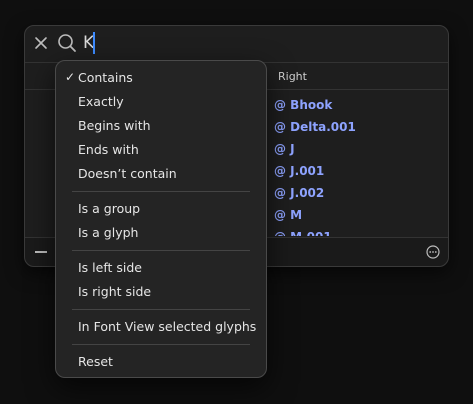 The width and height of the screenshot is (473, 404). I want to click on menu-item-reset: Reset, so click(95, 362).